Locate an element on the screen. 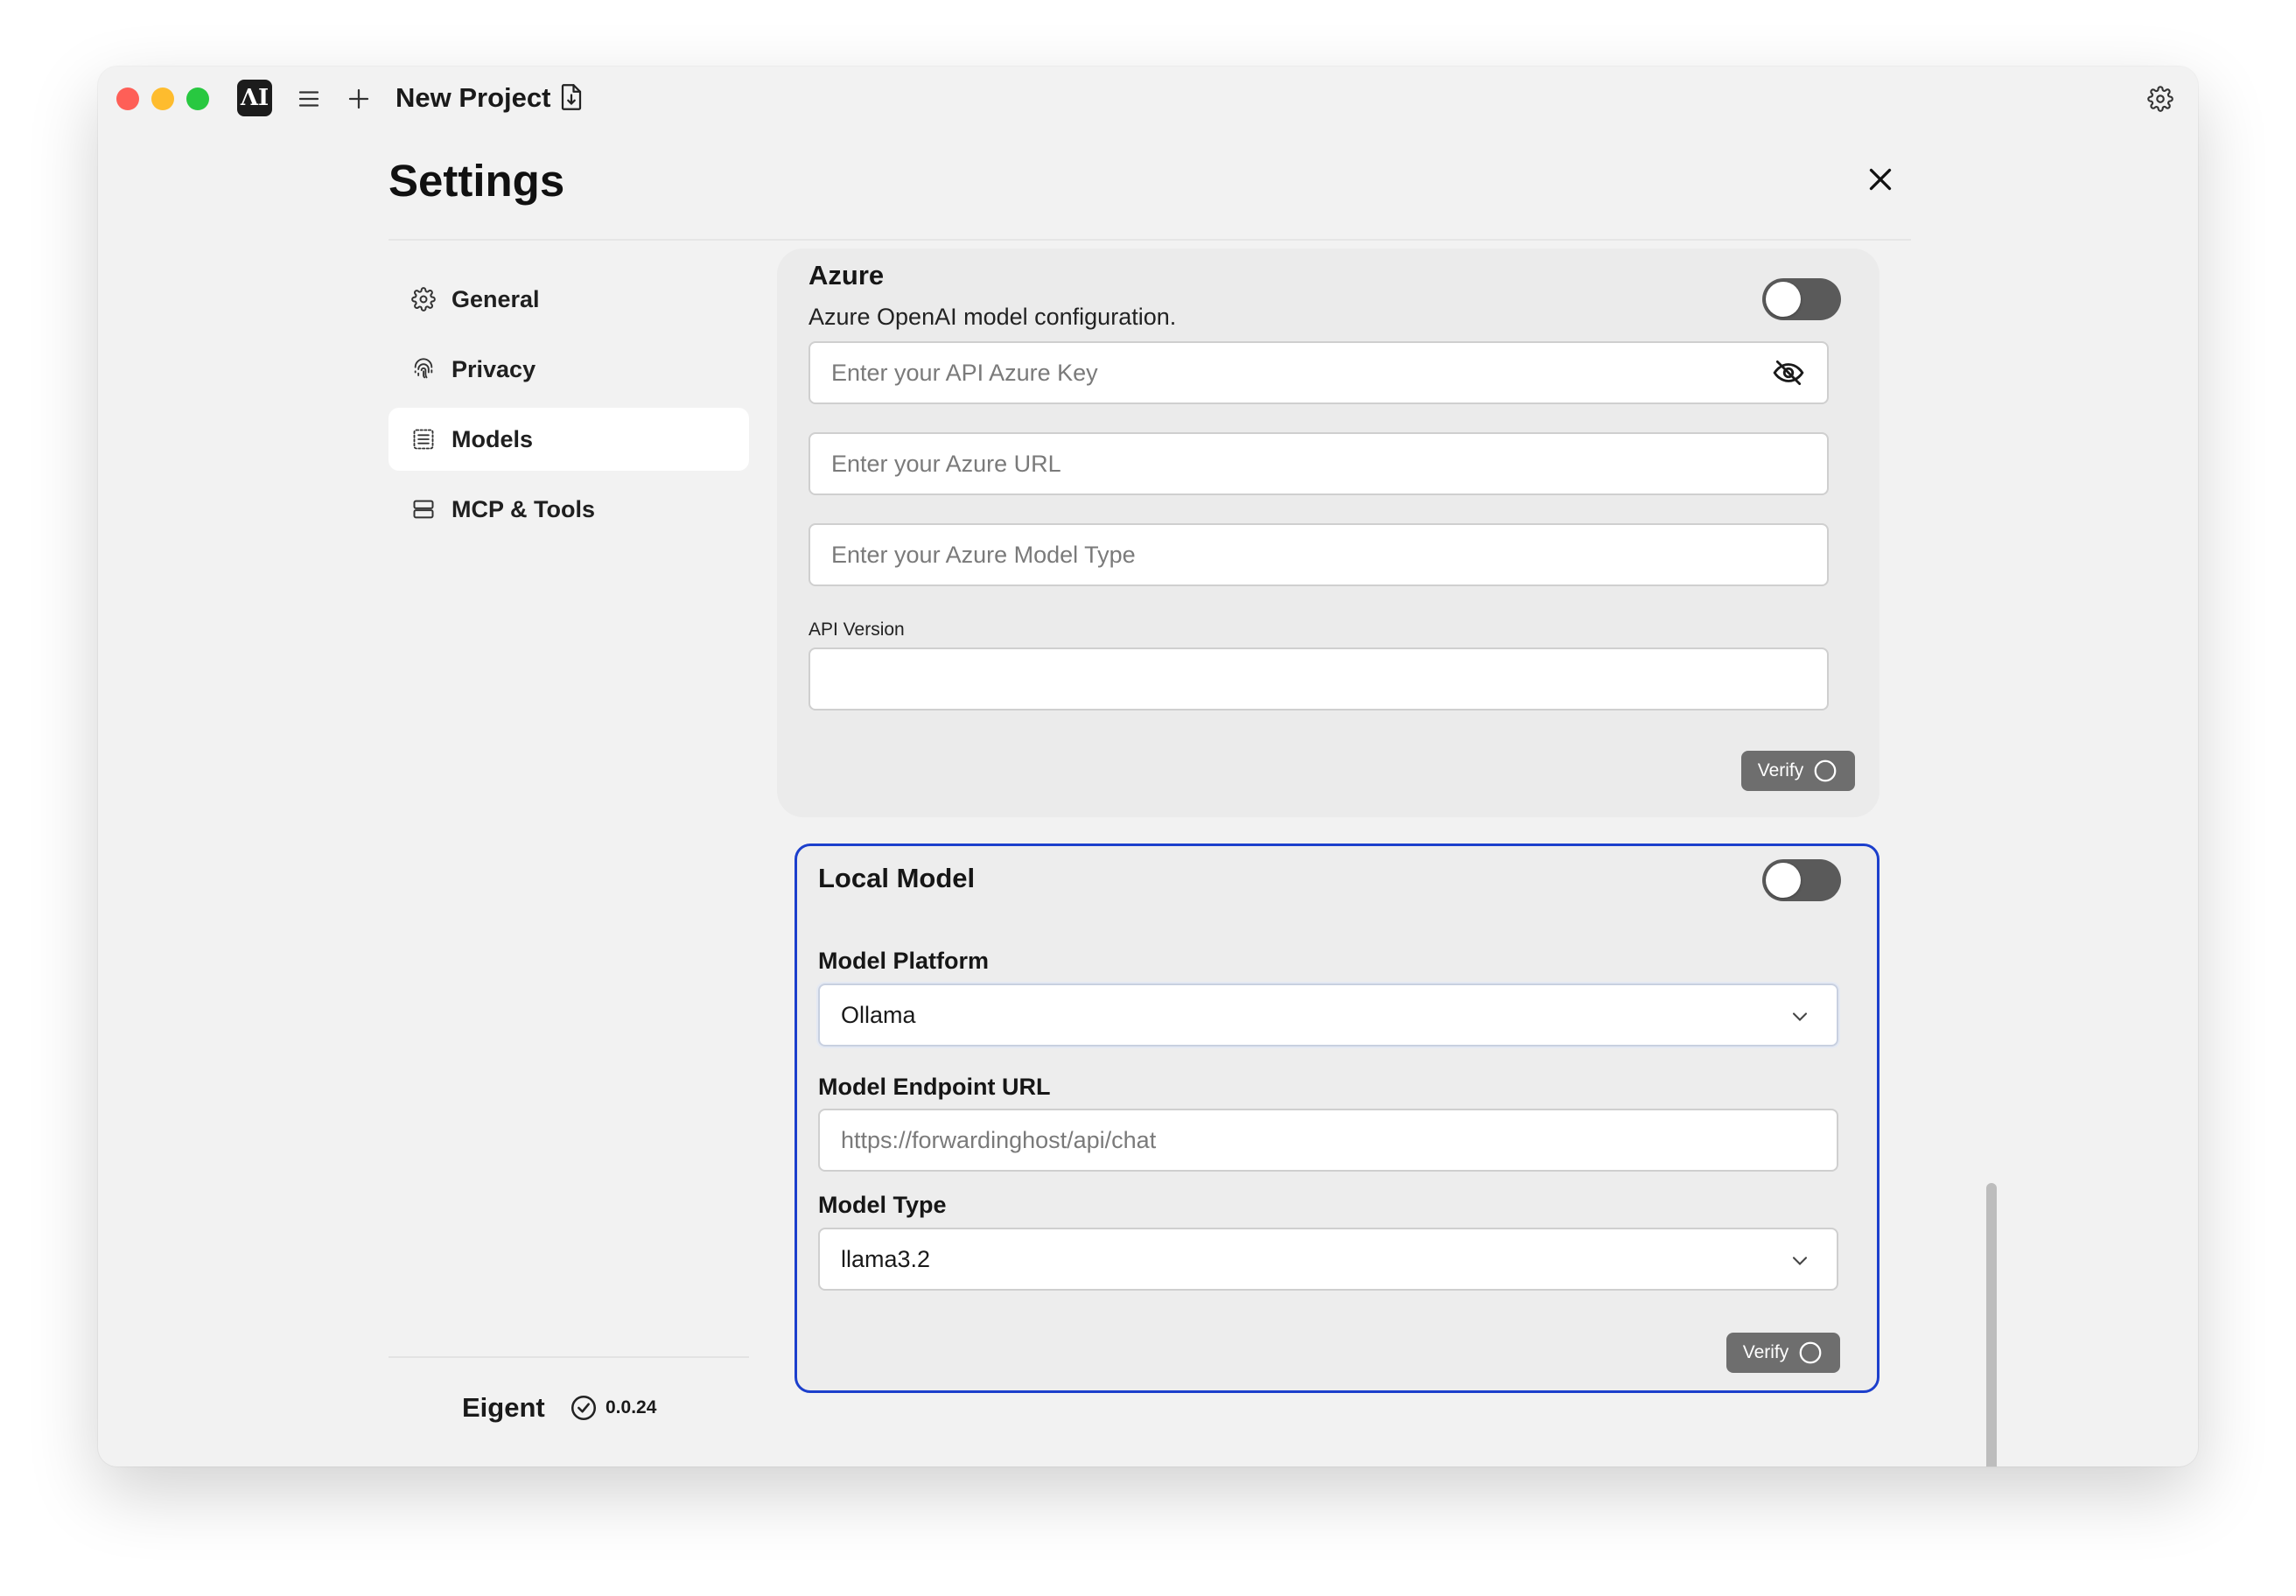 This screenshot has width=2296, height=1596. model-type-label: Model Type is located at coordinates (882, 1205).